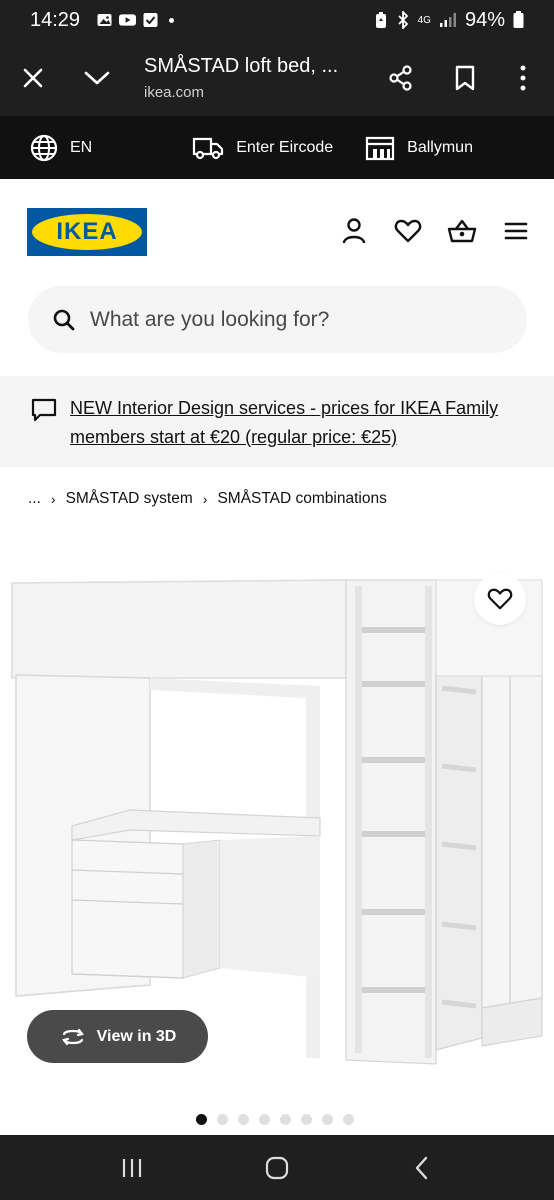  I want to click on basket-icon, so click(462, 231).